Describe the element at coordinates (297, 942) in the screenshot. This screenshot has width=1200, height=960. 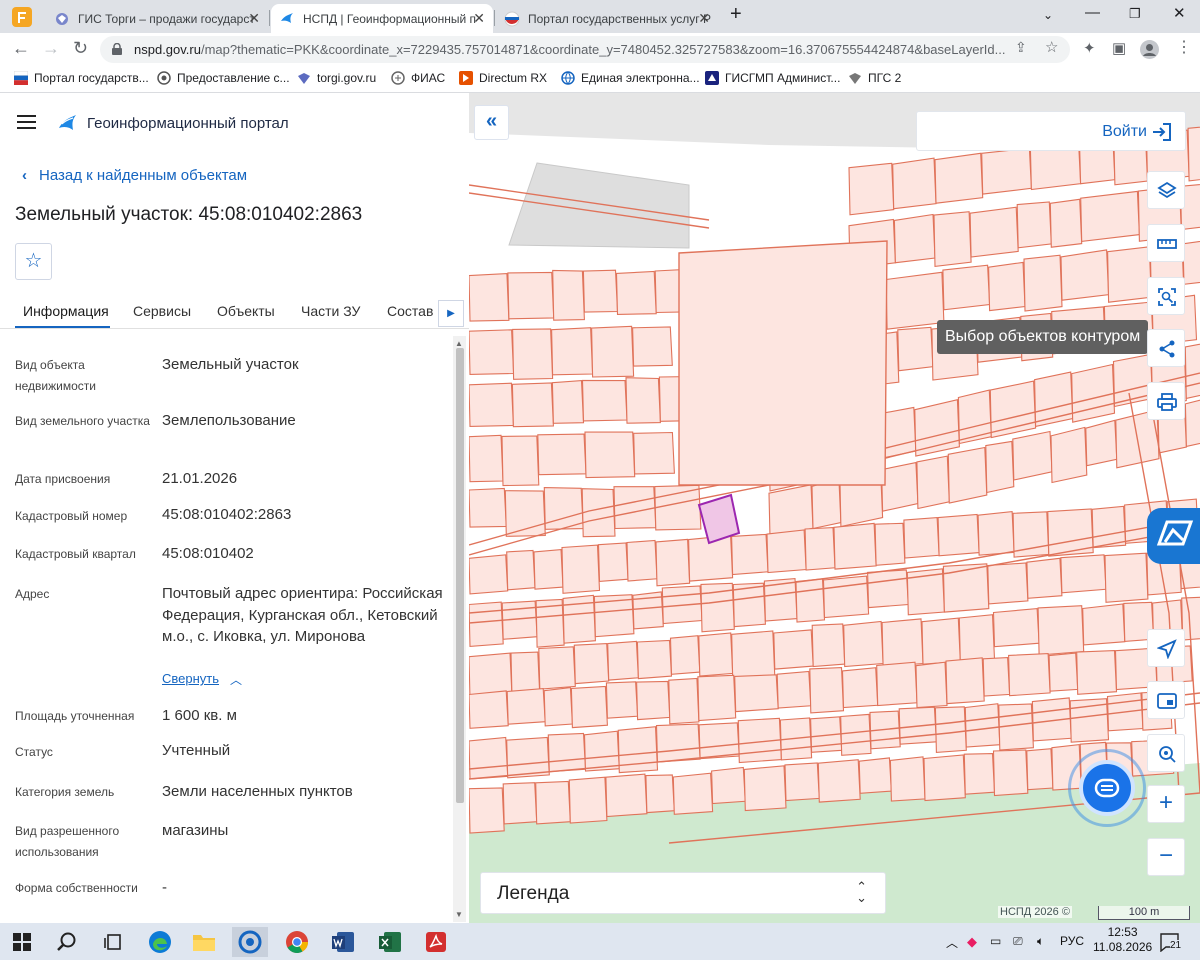
I see `taskbar-chrome` at that location.